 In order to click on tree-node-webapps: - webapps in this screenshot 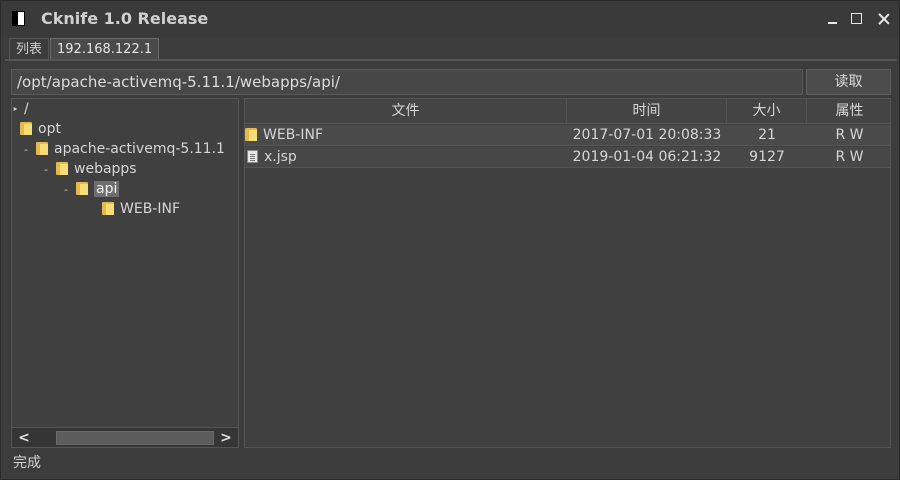, I will do `click(90, 169)`.